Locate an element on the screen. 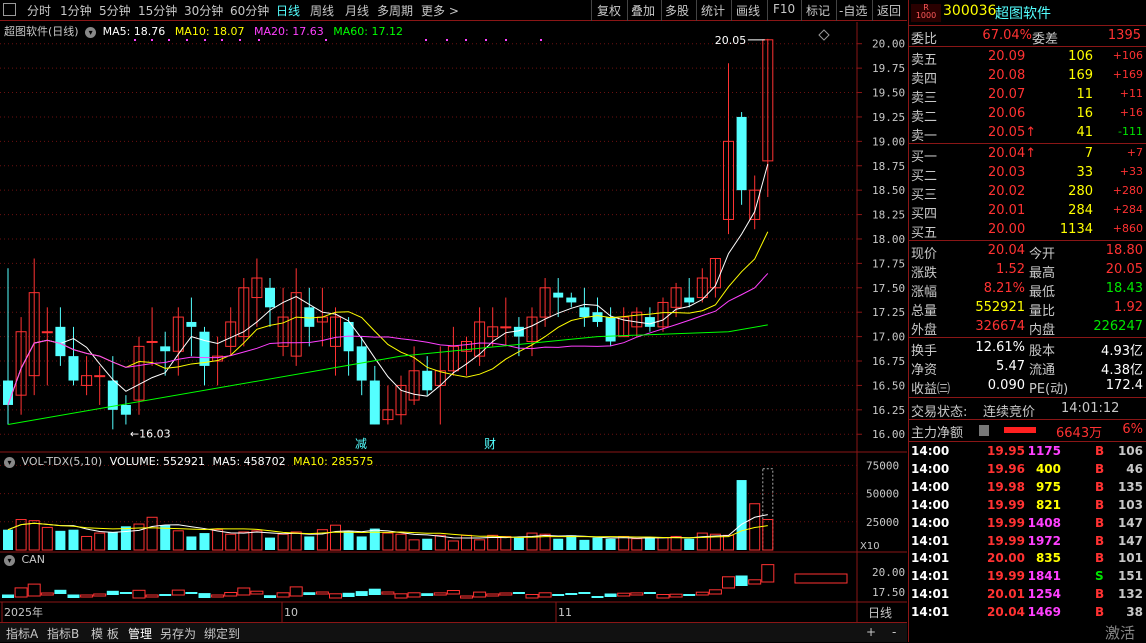 This screenshot has width=1146, height=643. fundamental-row: 收益㈢ 0.090 PE(动) 172.4 is located at coordinates (1027, 387).